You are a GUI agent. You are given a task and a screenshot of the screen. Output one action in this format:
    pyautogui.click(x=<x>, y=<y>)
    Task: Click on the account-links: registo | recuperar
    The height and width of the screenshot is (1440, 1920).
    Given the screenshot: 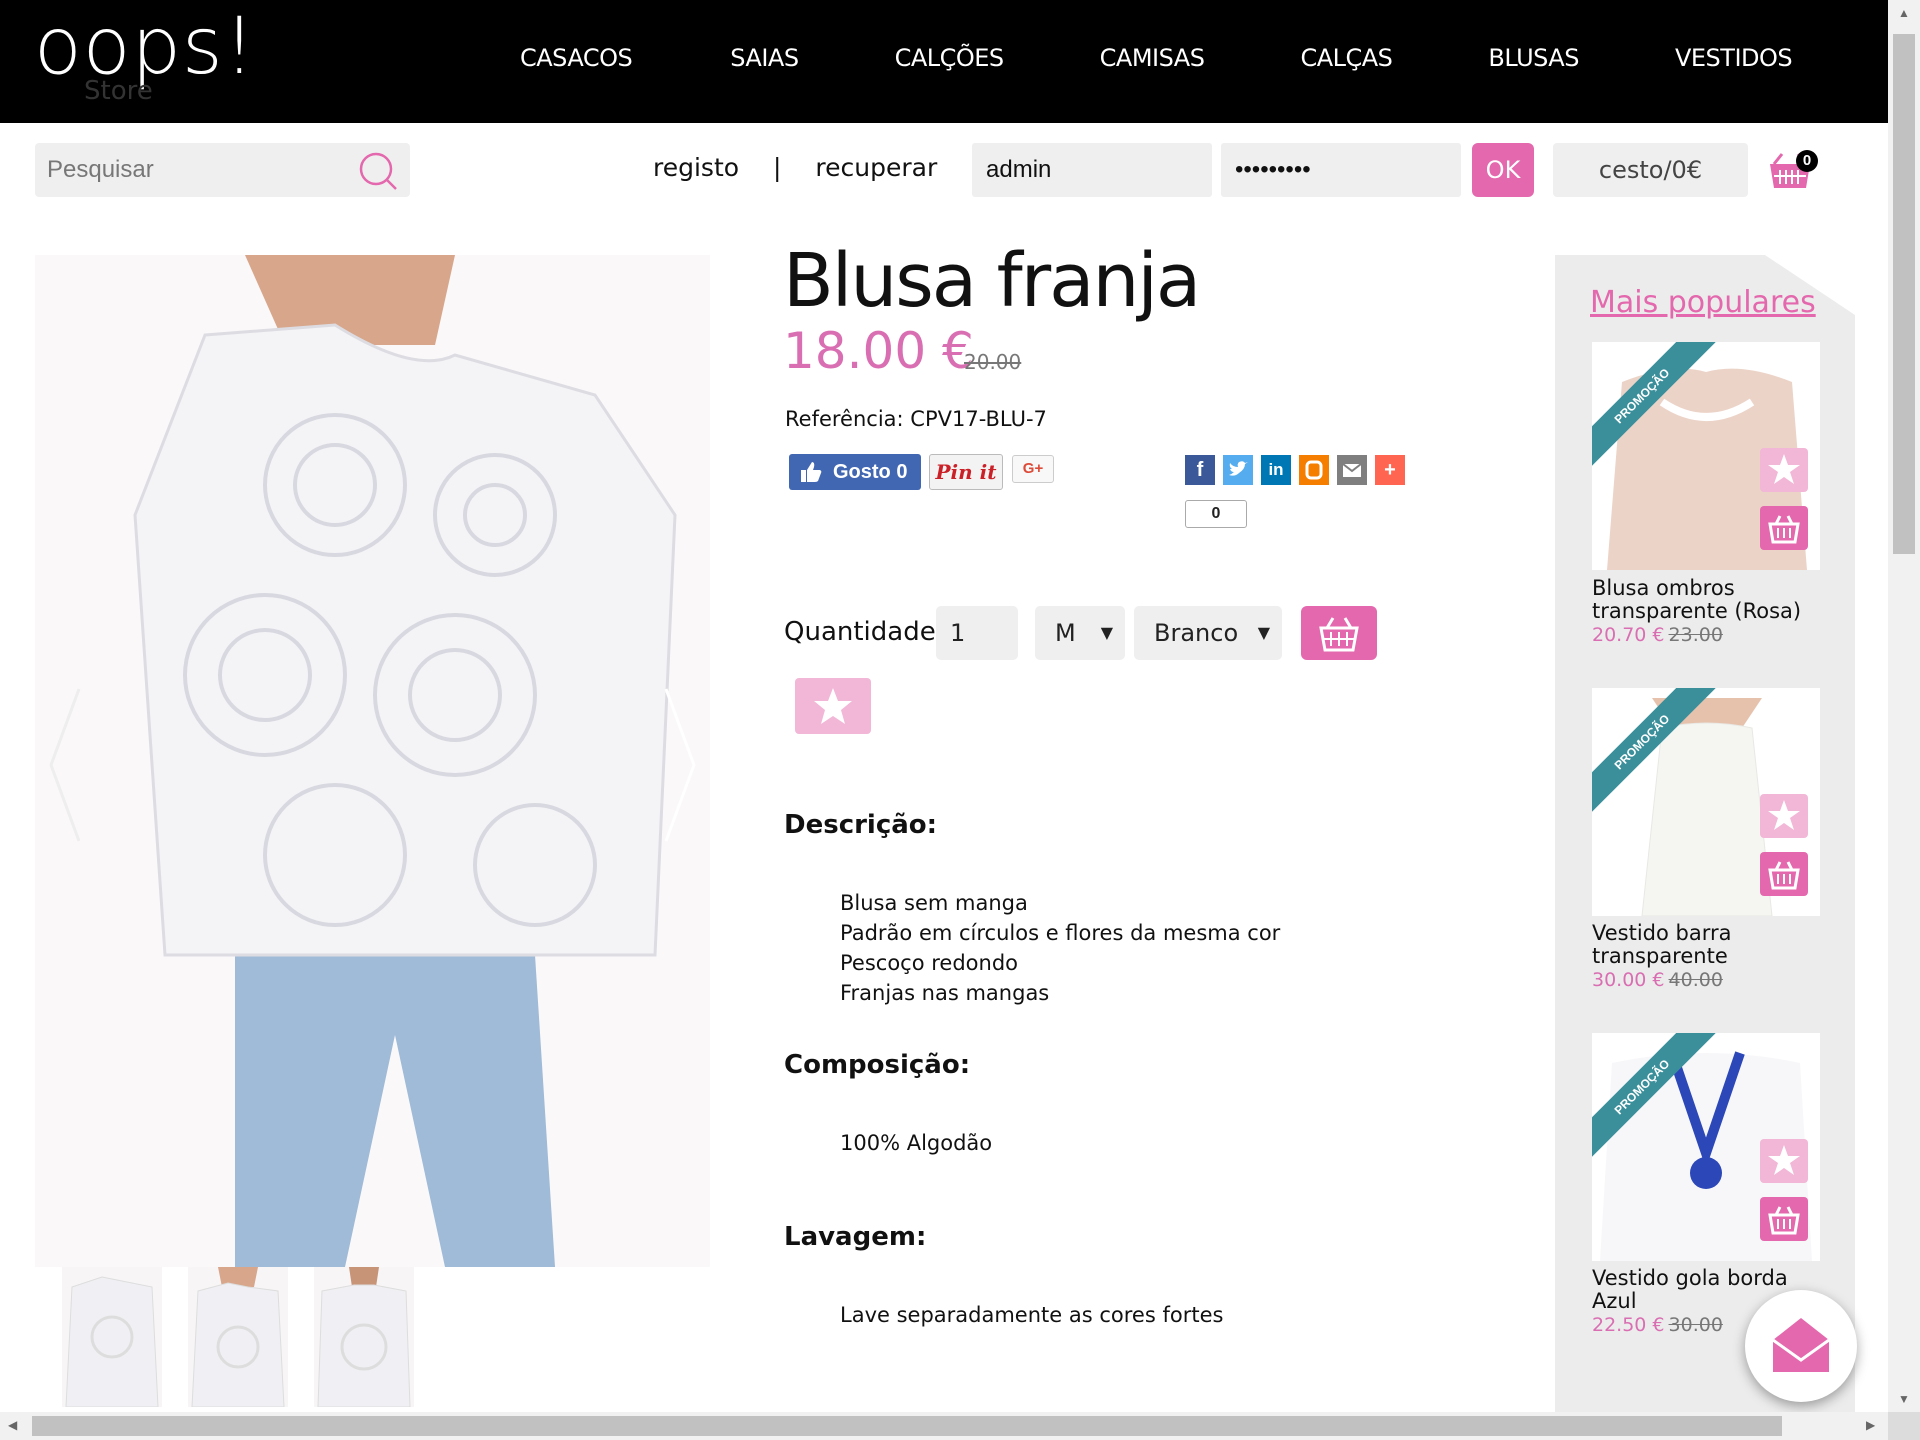 What is the action you would take?
    pyautogui.click(x=795, y=167)
    